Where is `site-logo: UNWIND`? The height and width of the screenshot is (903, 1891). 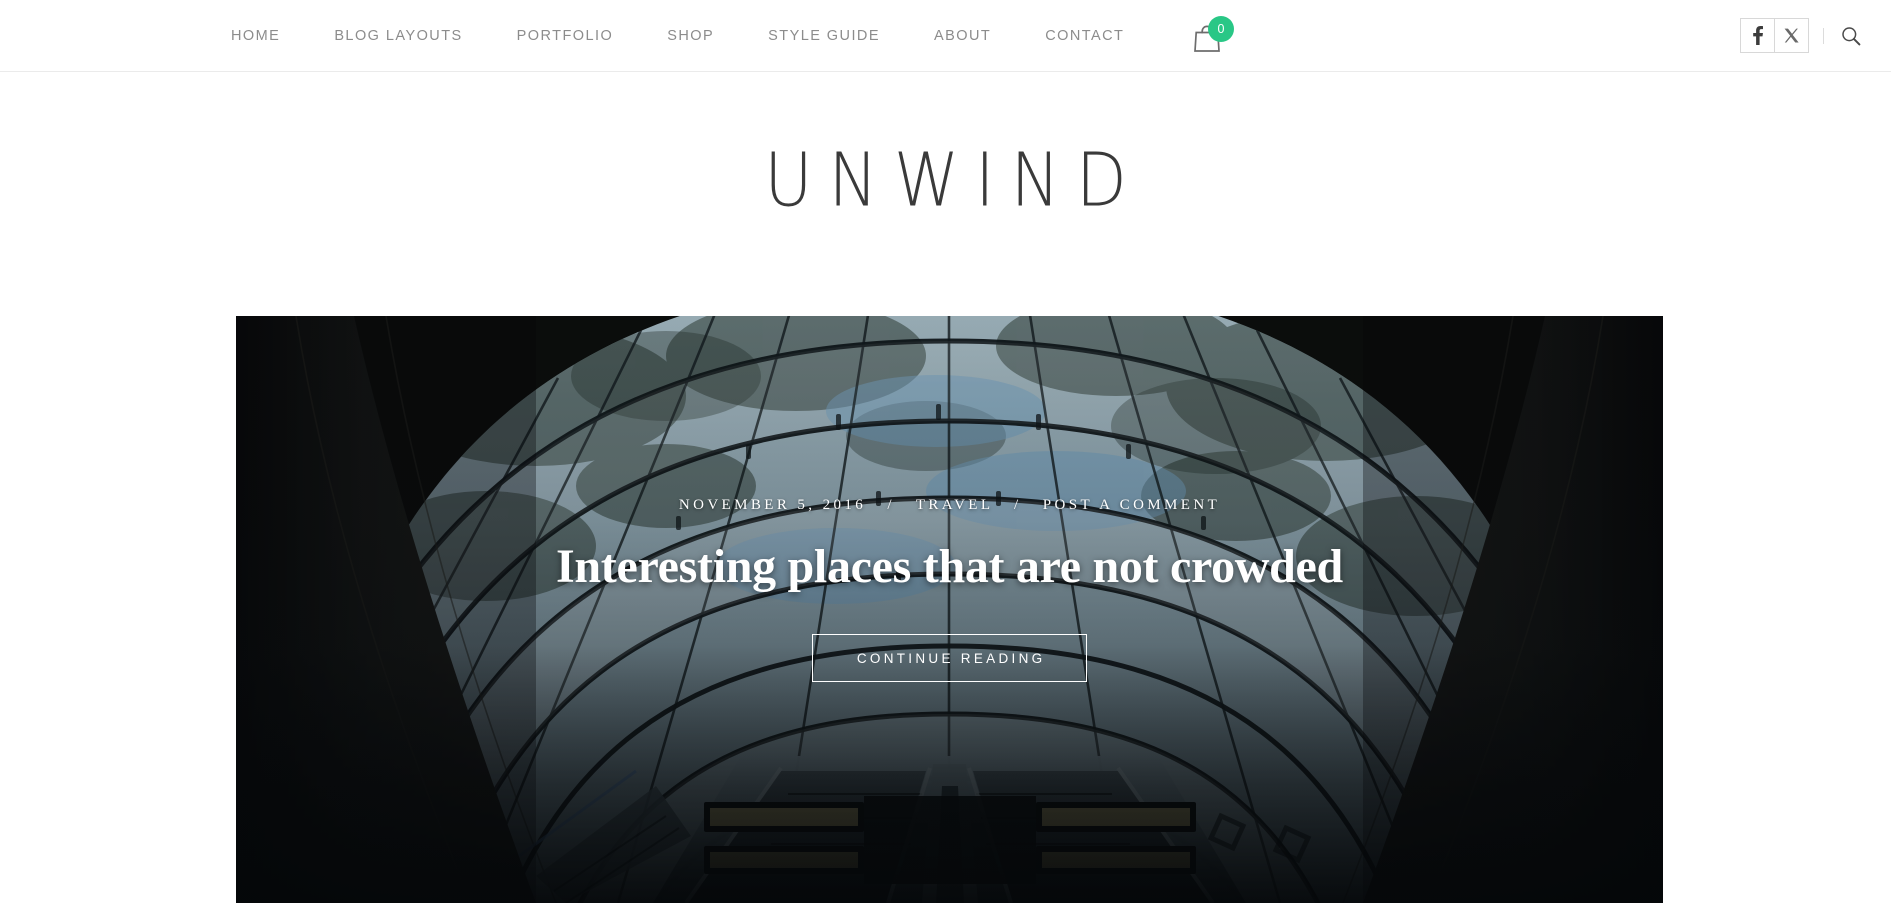
site-logo: UNWIND is located at coordinates (945, 180).